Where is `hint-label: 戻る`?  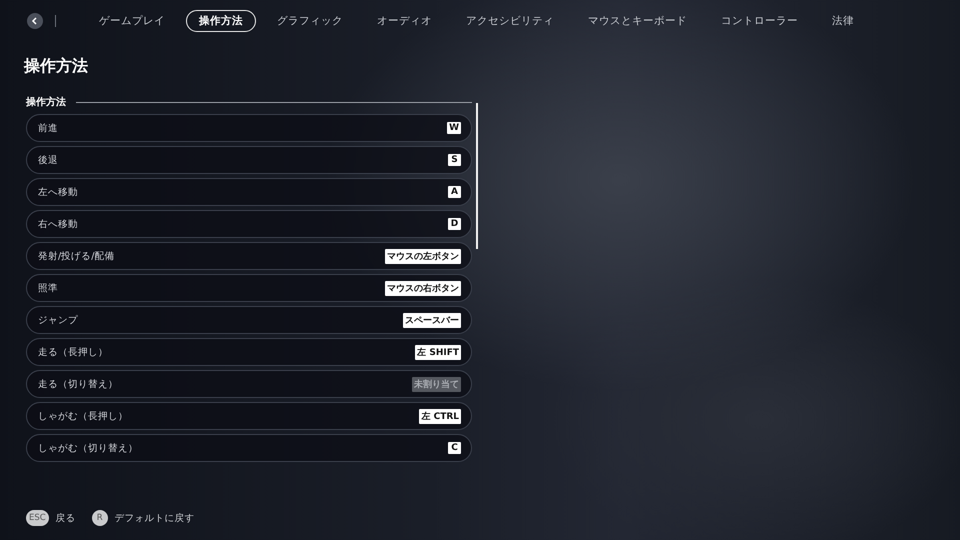 hint-label: 戻る is located at coordinates (66, 518).